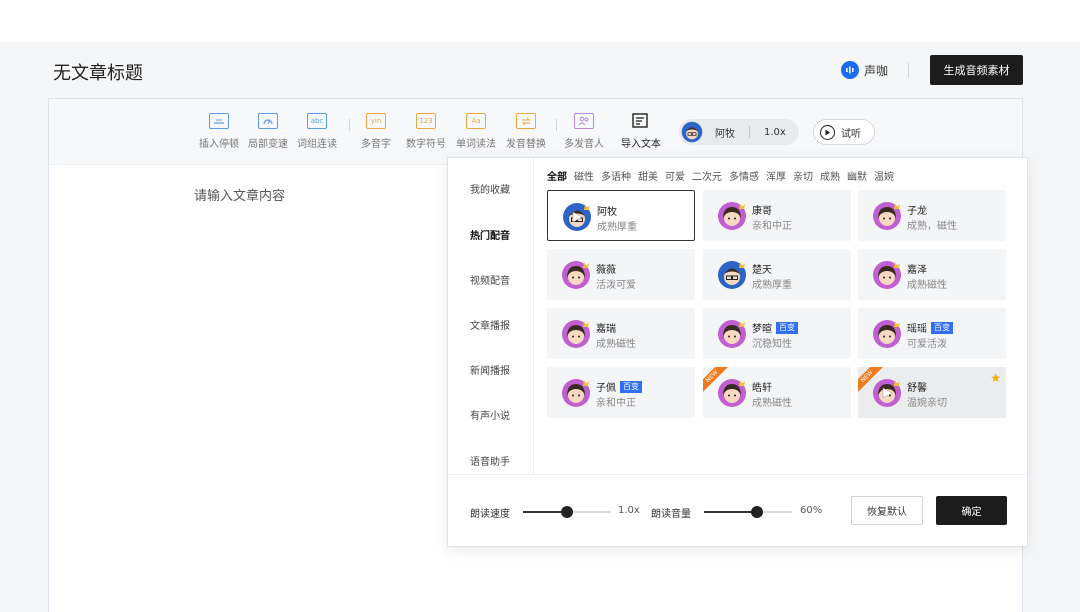  I want to click on category-item: 我的收藏, so click(490, 188).